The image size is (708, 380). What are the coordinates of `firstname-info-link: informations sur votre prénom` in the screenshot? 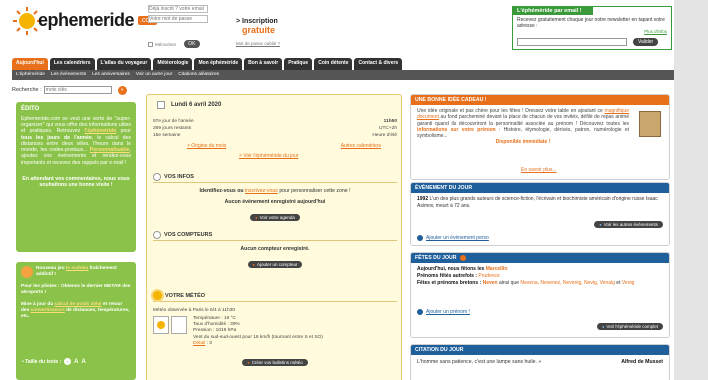 It's located at (456, 130).